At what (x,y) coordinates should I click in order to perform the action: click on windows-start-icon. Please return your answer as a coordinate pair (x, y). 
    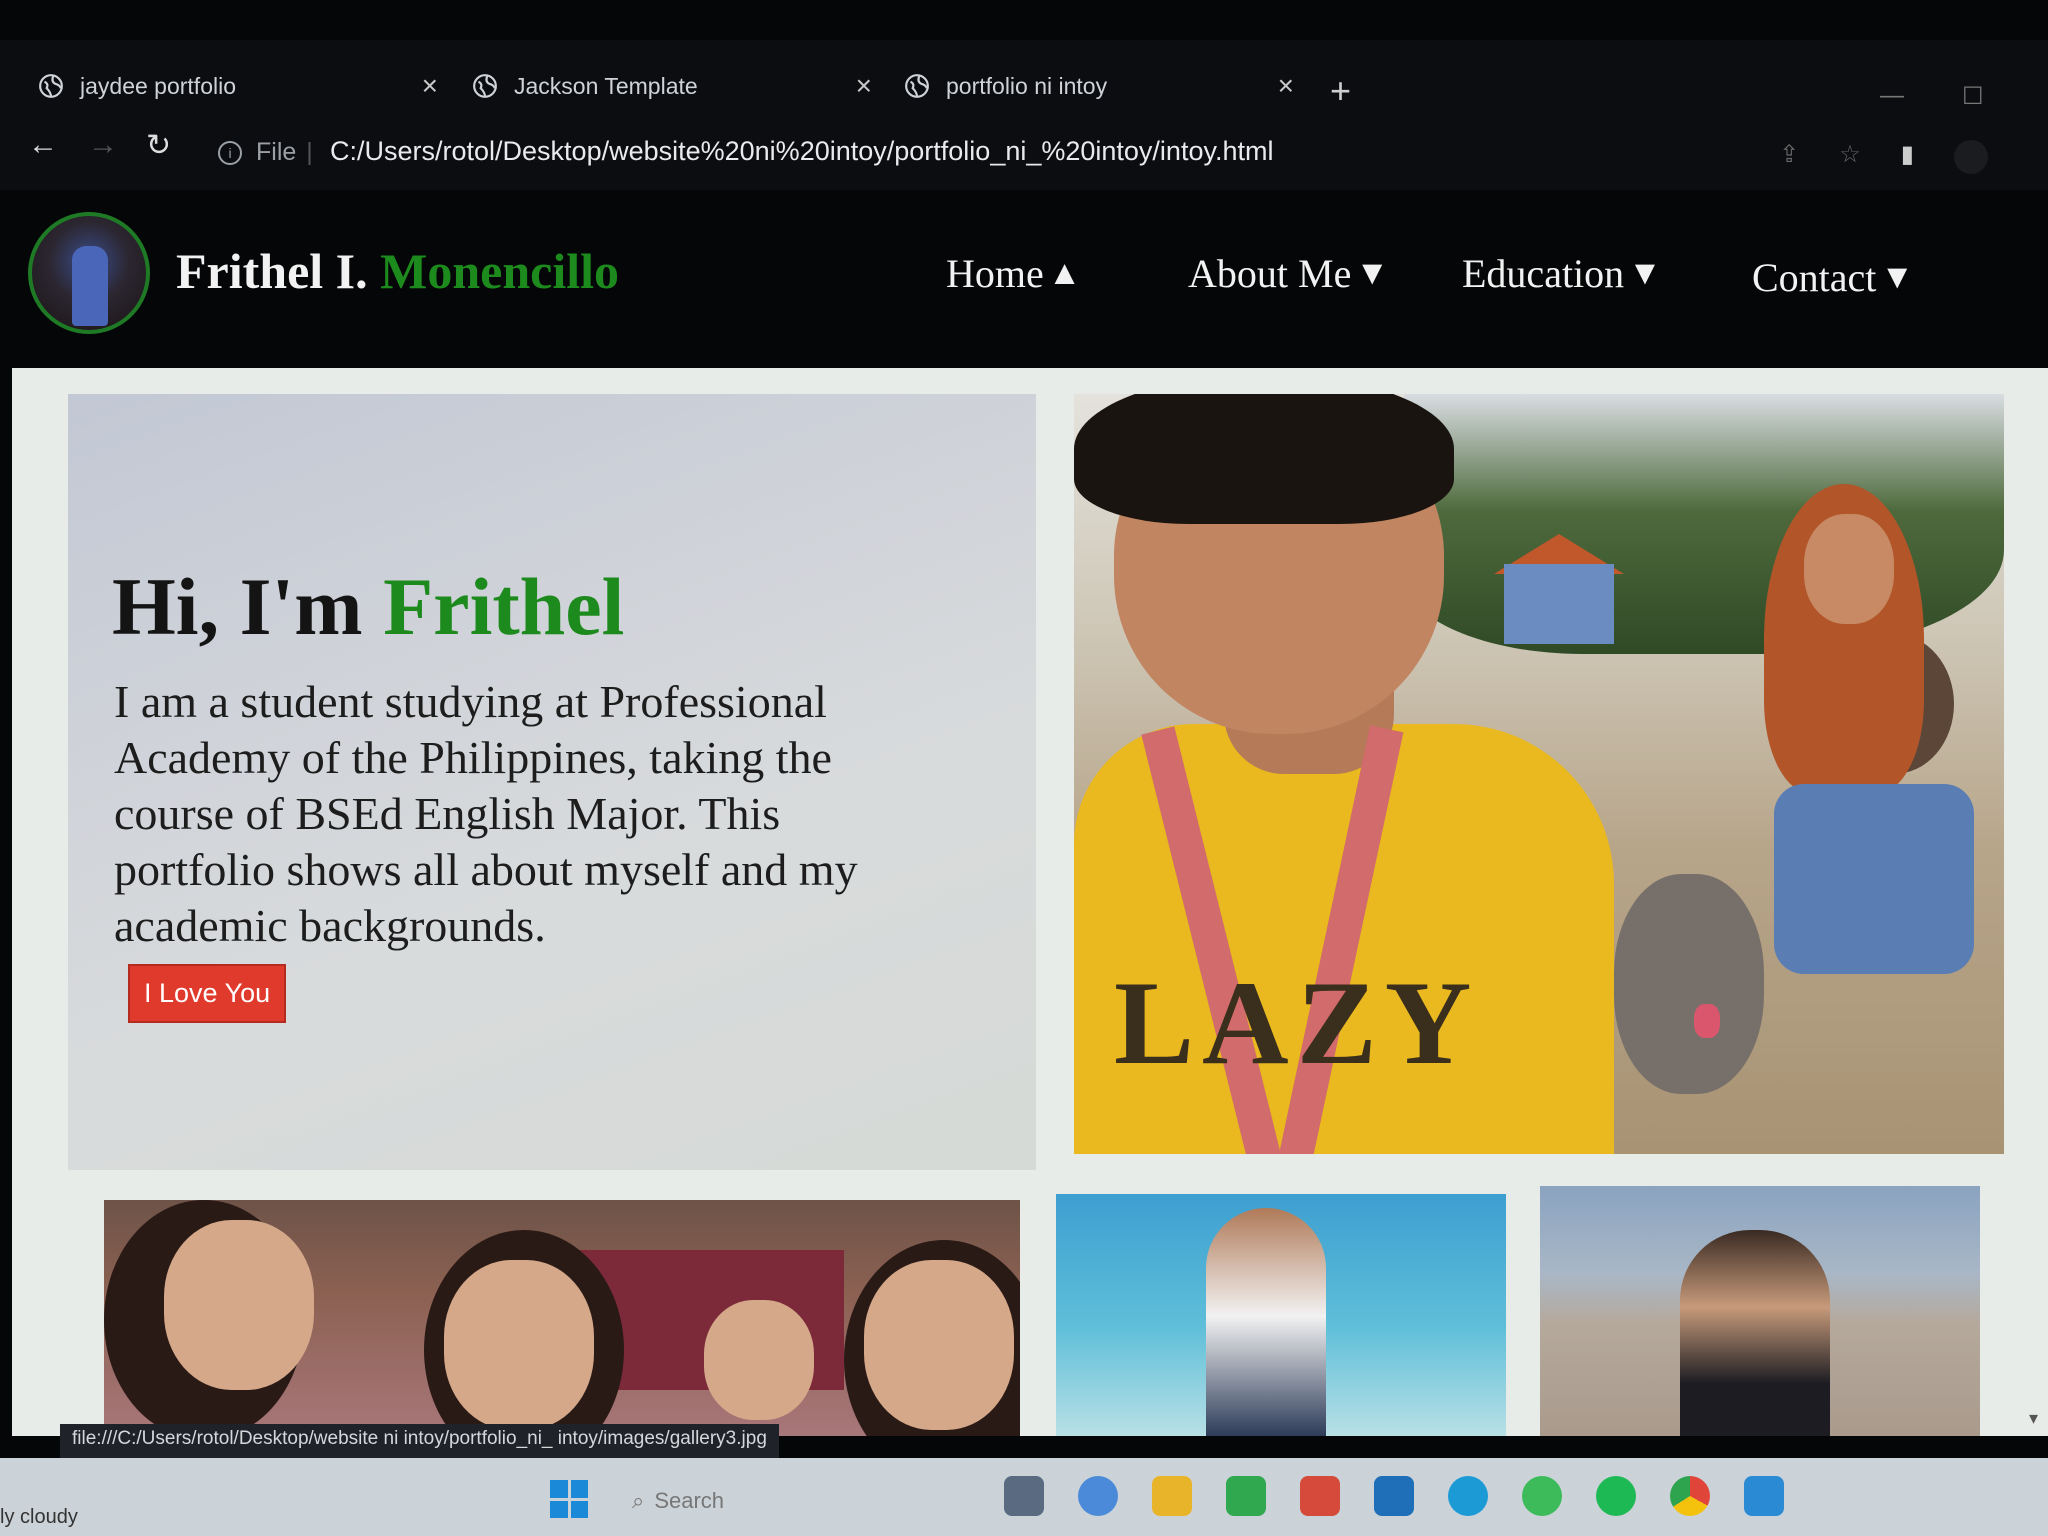
    Looking at the image, I should click on (569, 1499).